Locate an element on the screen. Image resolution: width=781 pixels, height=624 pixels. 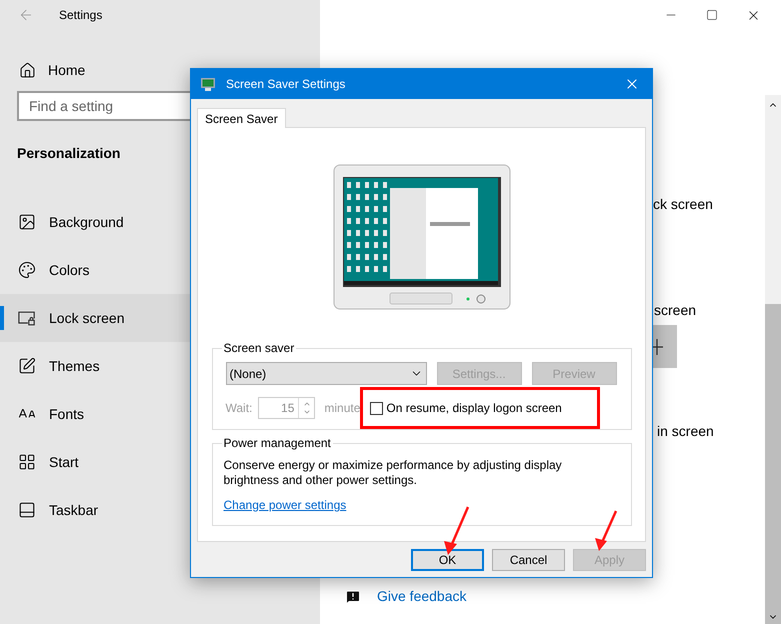
scrollbar is located at coordinates (773, 359).